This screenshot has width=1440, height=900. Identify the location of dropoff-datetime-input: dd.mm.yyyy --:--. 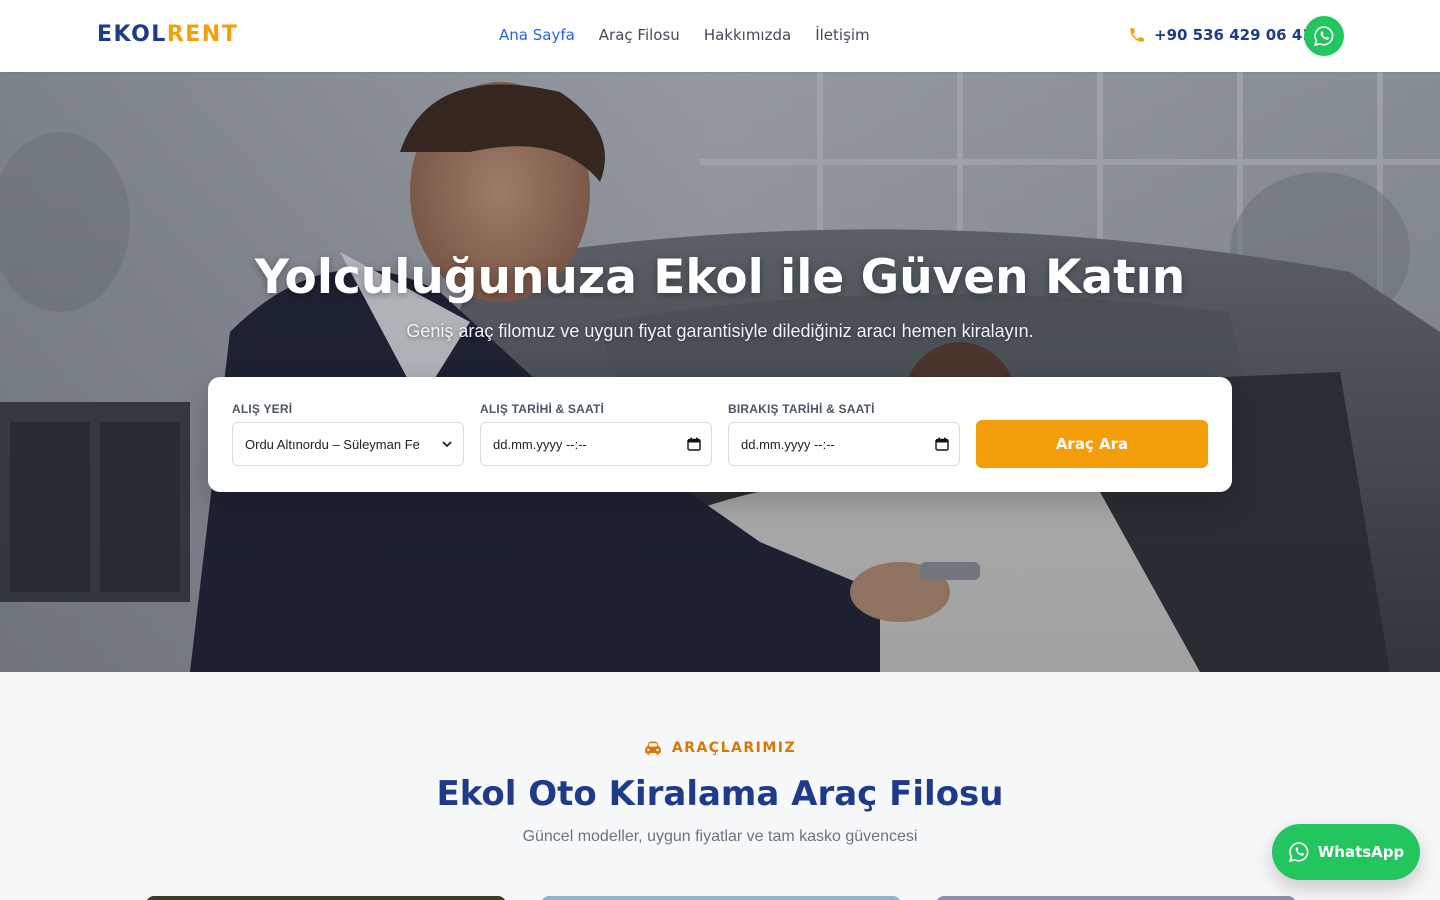
(844, 444).